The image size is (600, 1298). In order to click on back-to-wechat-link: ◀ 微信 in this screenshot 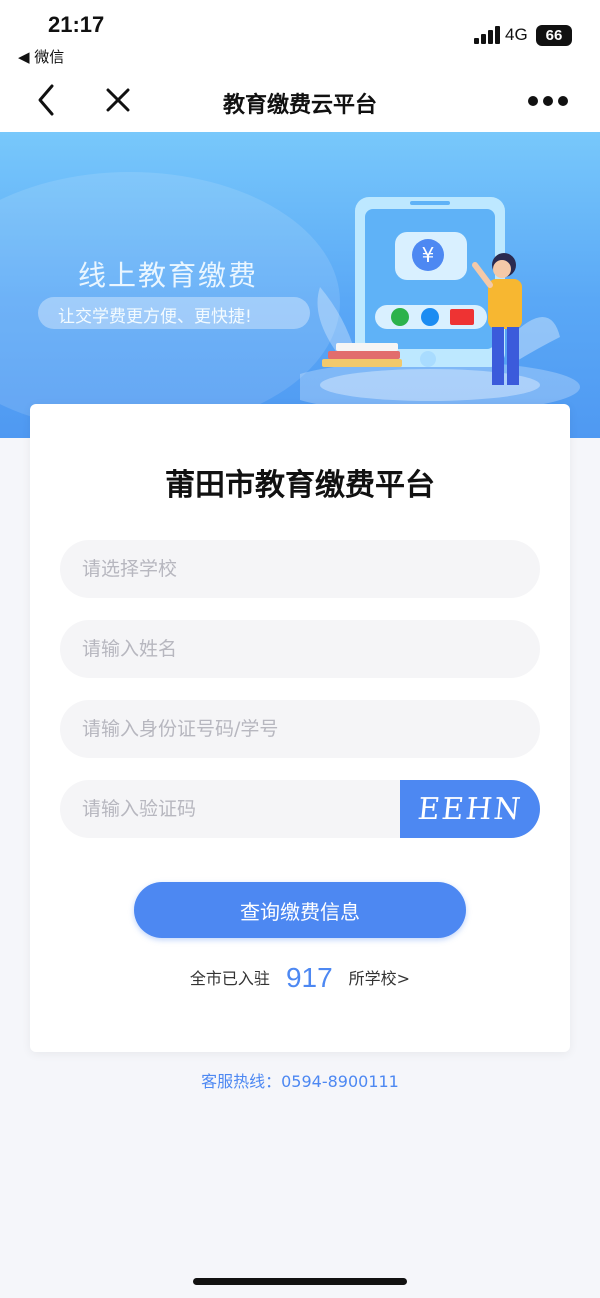, I will do `click(41, 56)`.